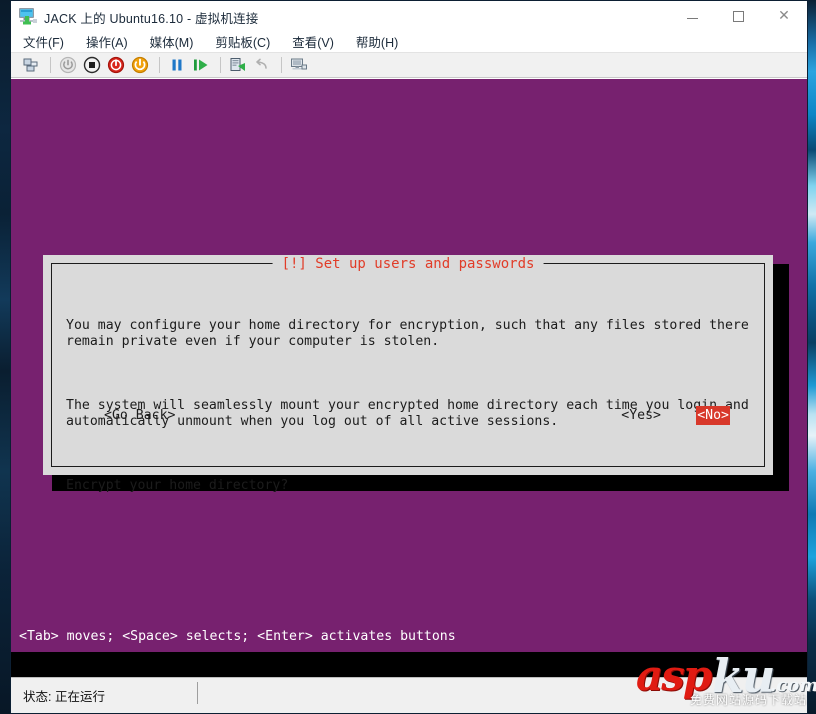 Image resolution: width=816 pixels, height=714 pixels. I want to click on dialog-question: Encrypt your home directory?, so click(177, 485).